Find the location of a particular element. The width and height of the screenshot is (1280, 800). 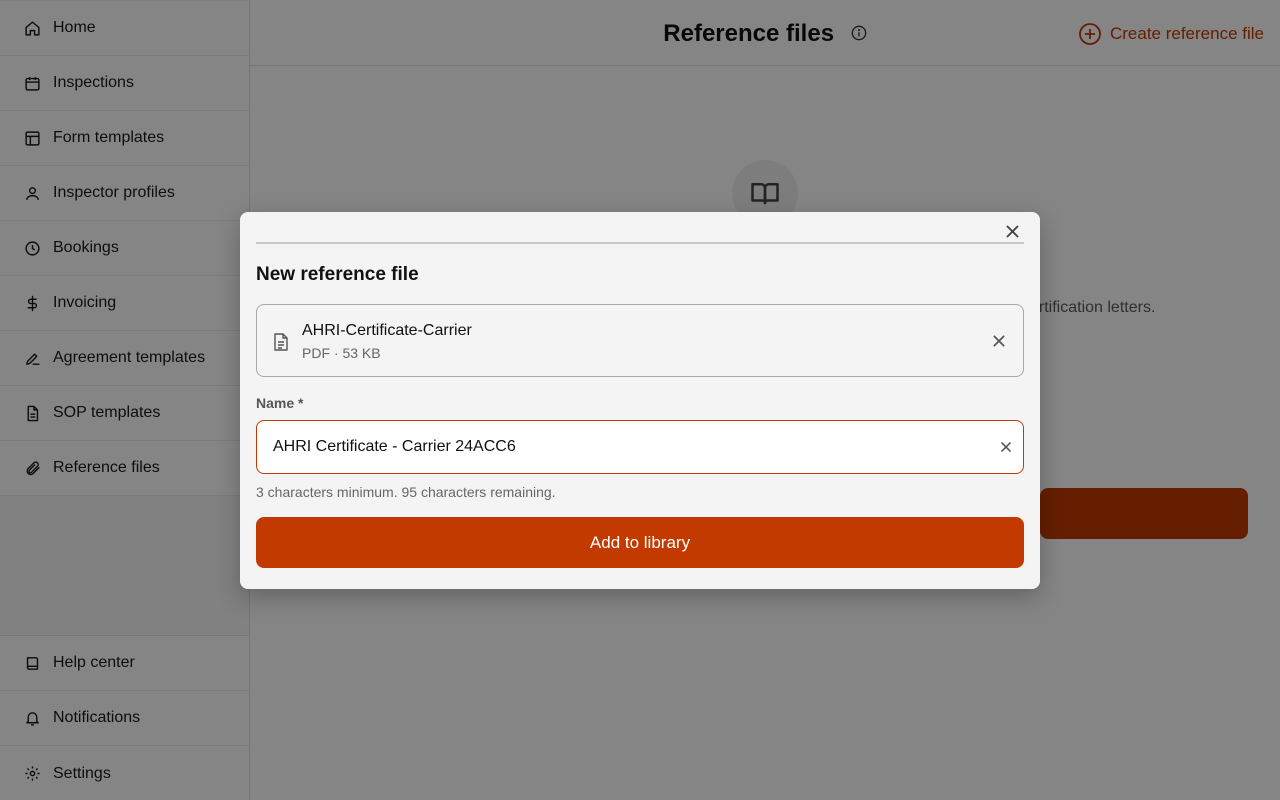

add-to-library-button: Add to library is located at coordinates (640, 542).